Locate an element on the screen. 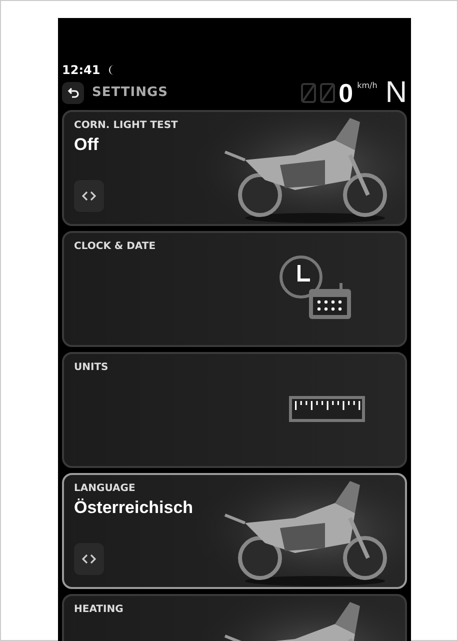 The height and width of the screenshot is (641, 458). card-label: LANGUAGE is located at coordinates (105, 489).